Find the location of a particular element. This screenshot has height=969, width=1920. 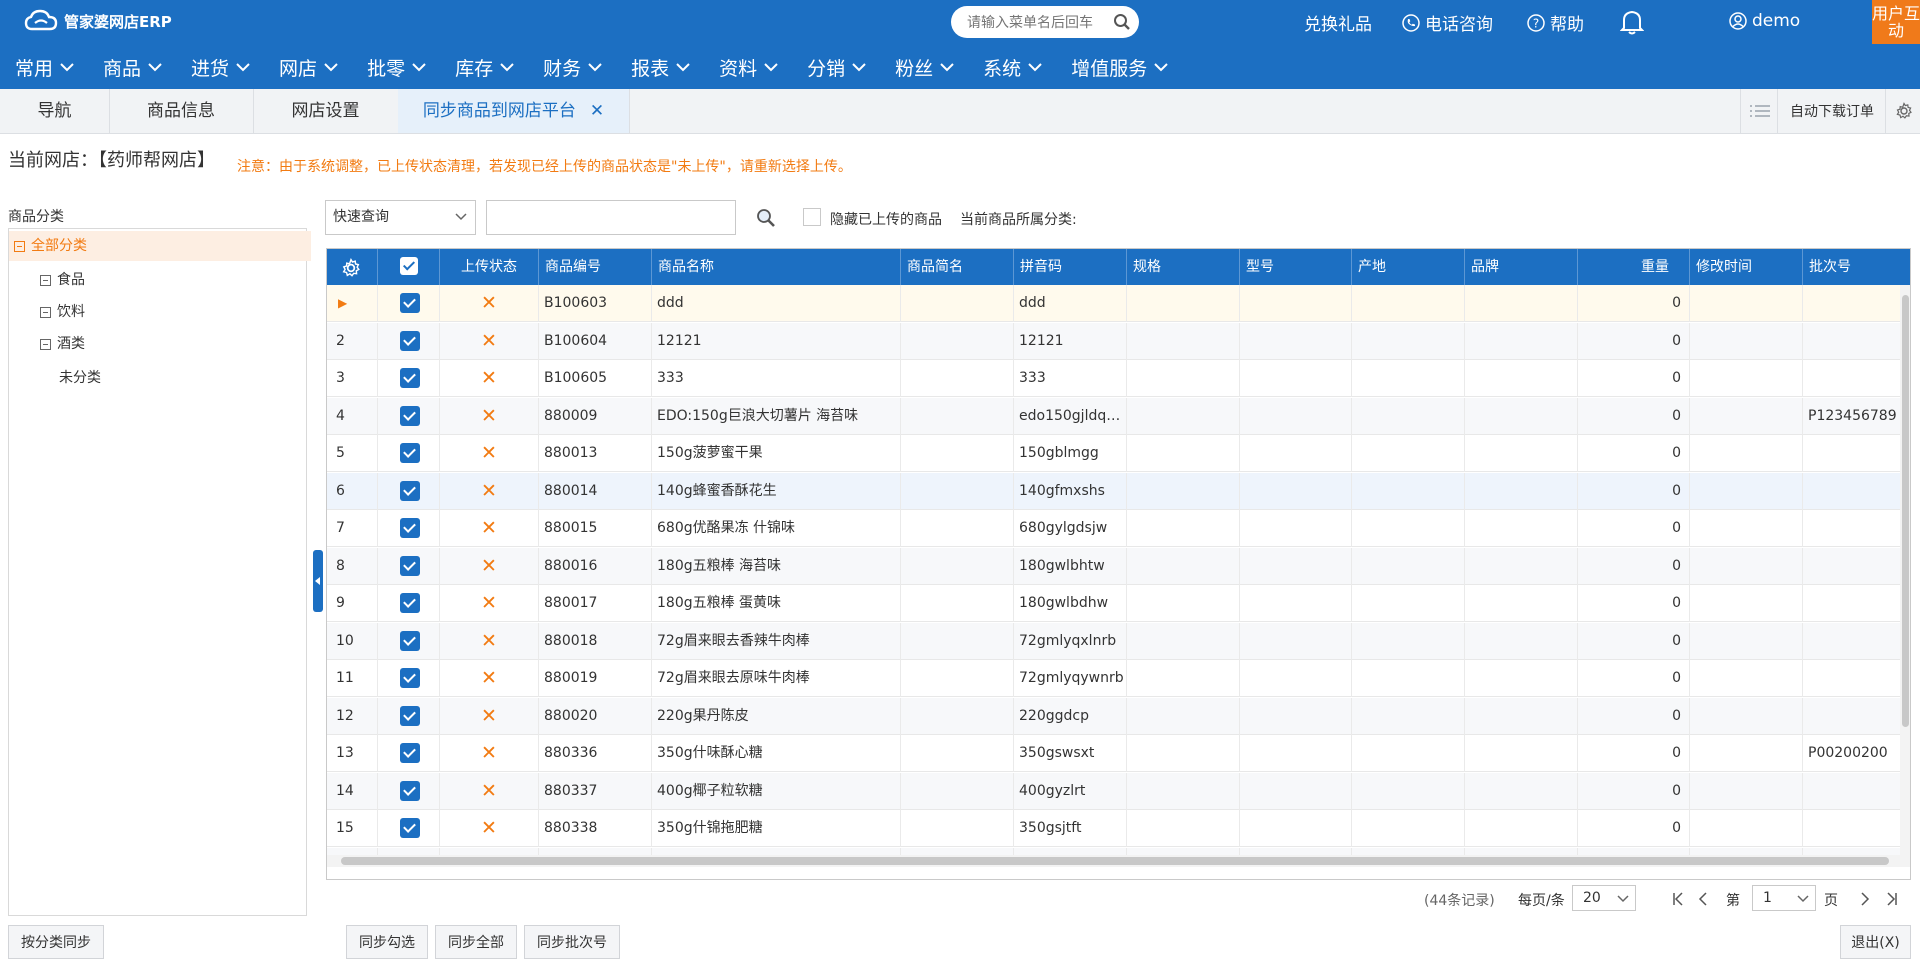

hide-uploaded-checkbox is located at coordinates (812, 217).